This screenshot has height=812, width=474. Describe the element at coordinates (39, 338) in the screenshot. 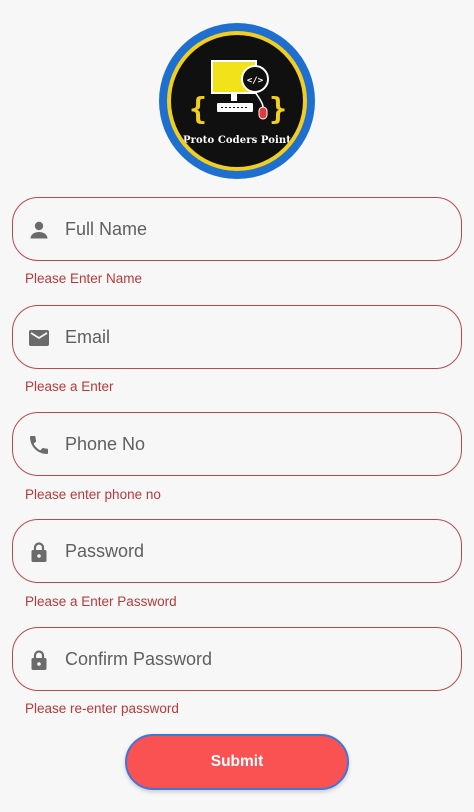

I see `email-icon` at that location.